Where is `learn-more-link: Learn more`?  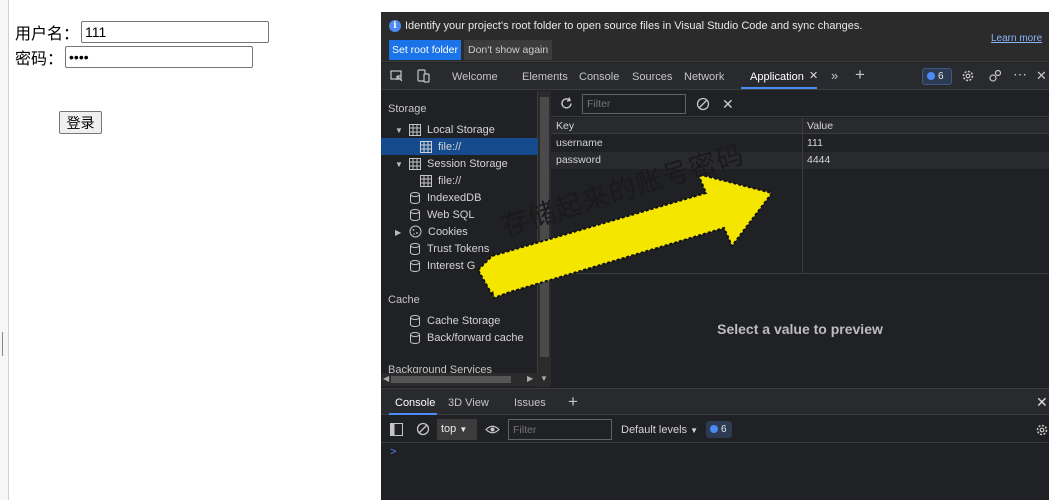 learn-more-link: Learn more is located at coordinates (1016, 38).